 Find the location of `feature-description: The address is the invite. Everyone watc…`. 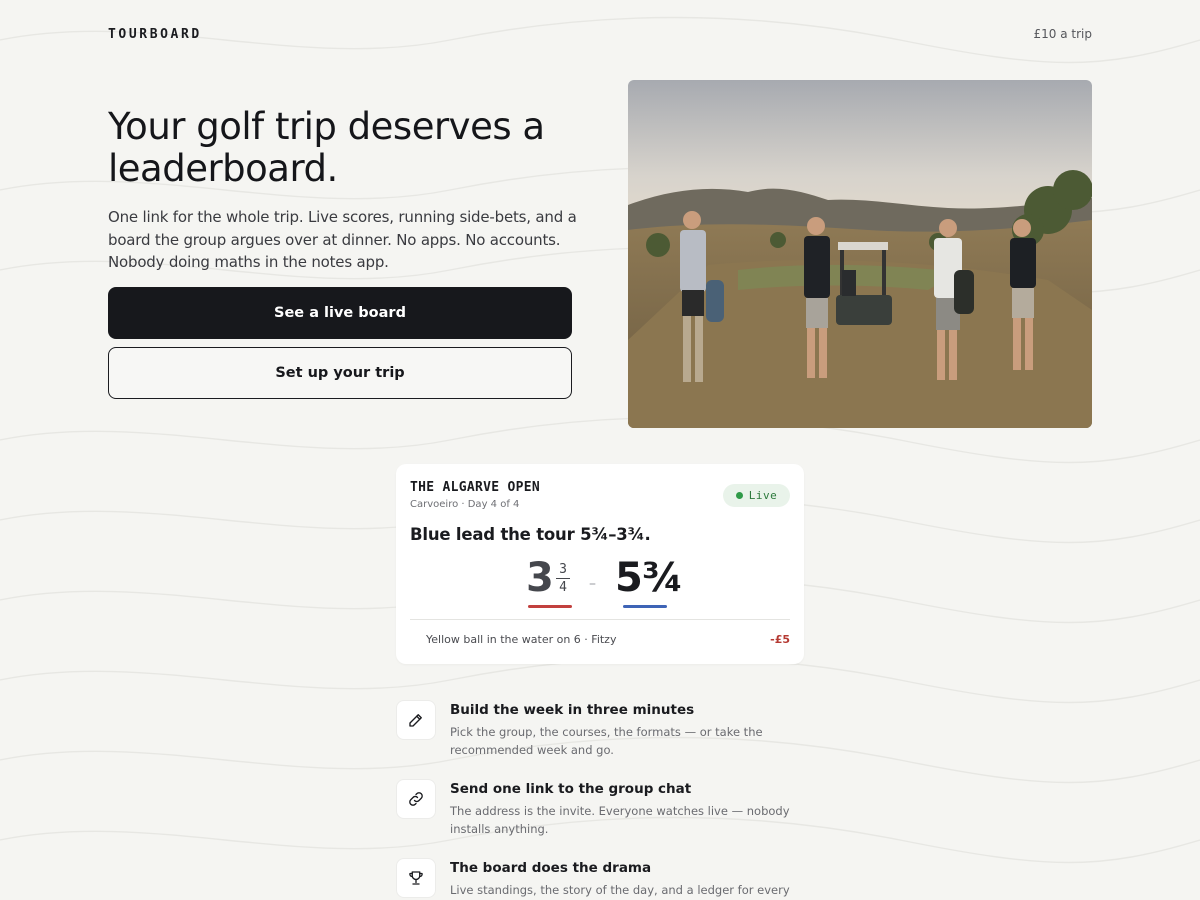

feature-description: The address is the invite. Everyone watc… is located at coordinates (620, 820).